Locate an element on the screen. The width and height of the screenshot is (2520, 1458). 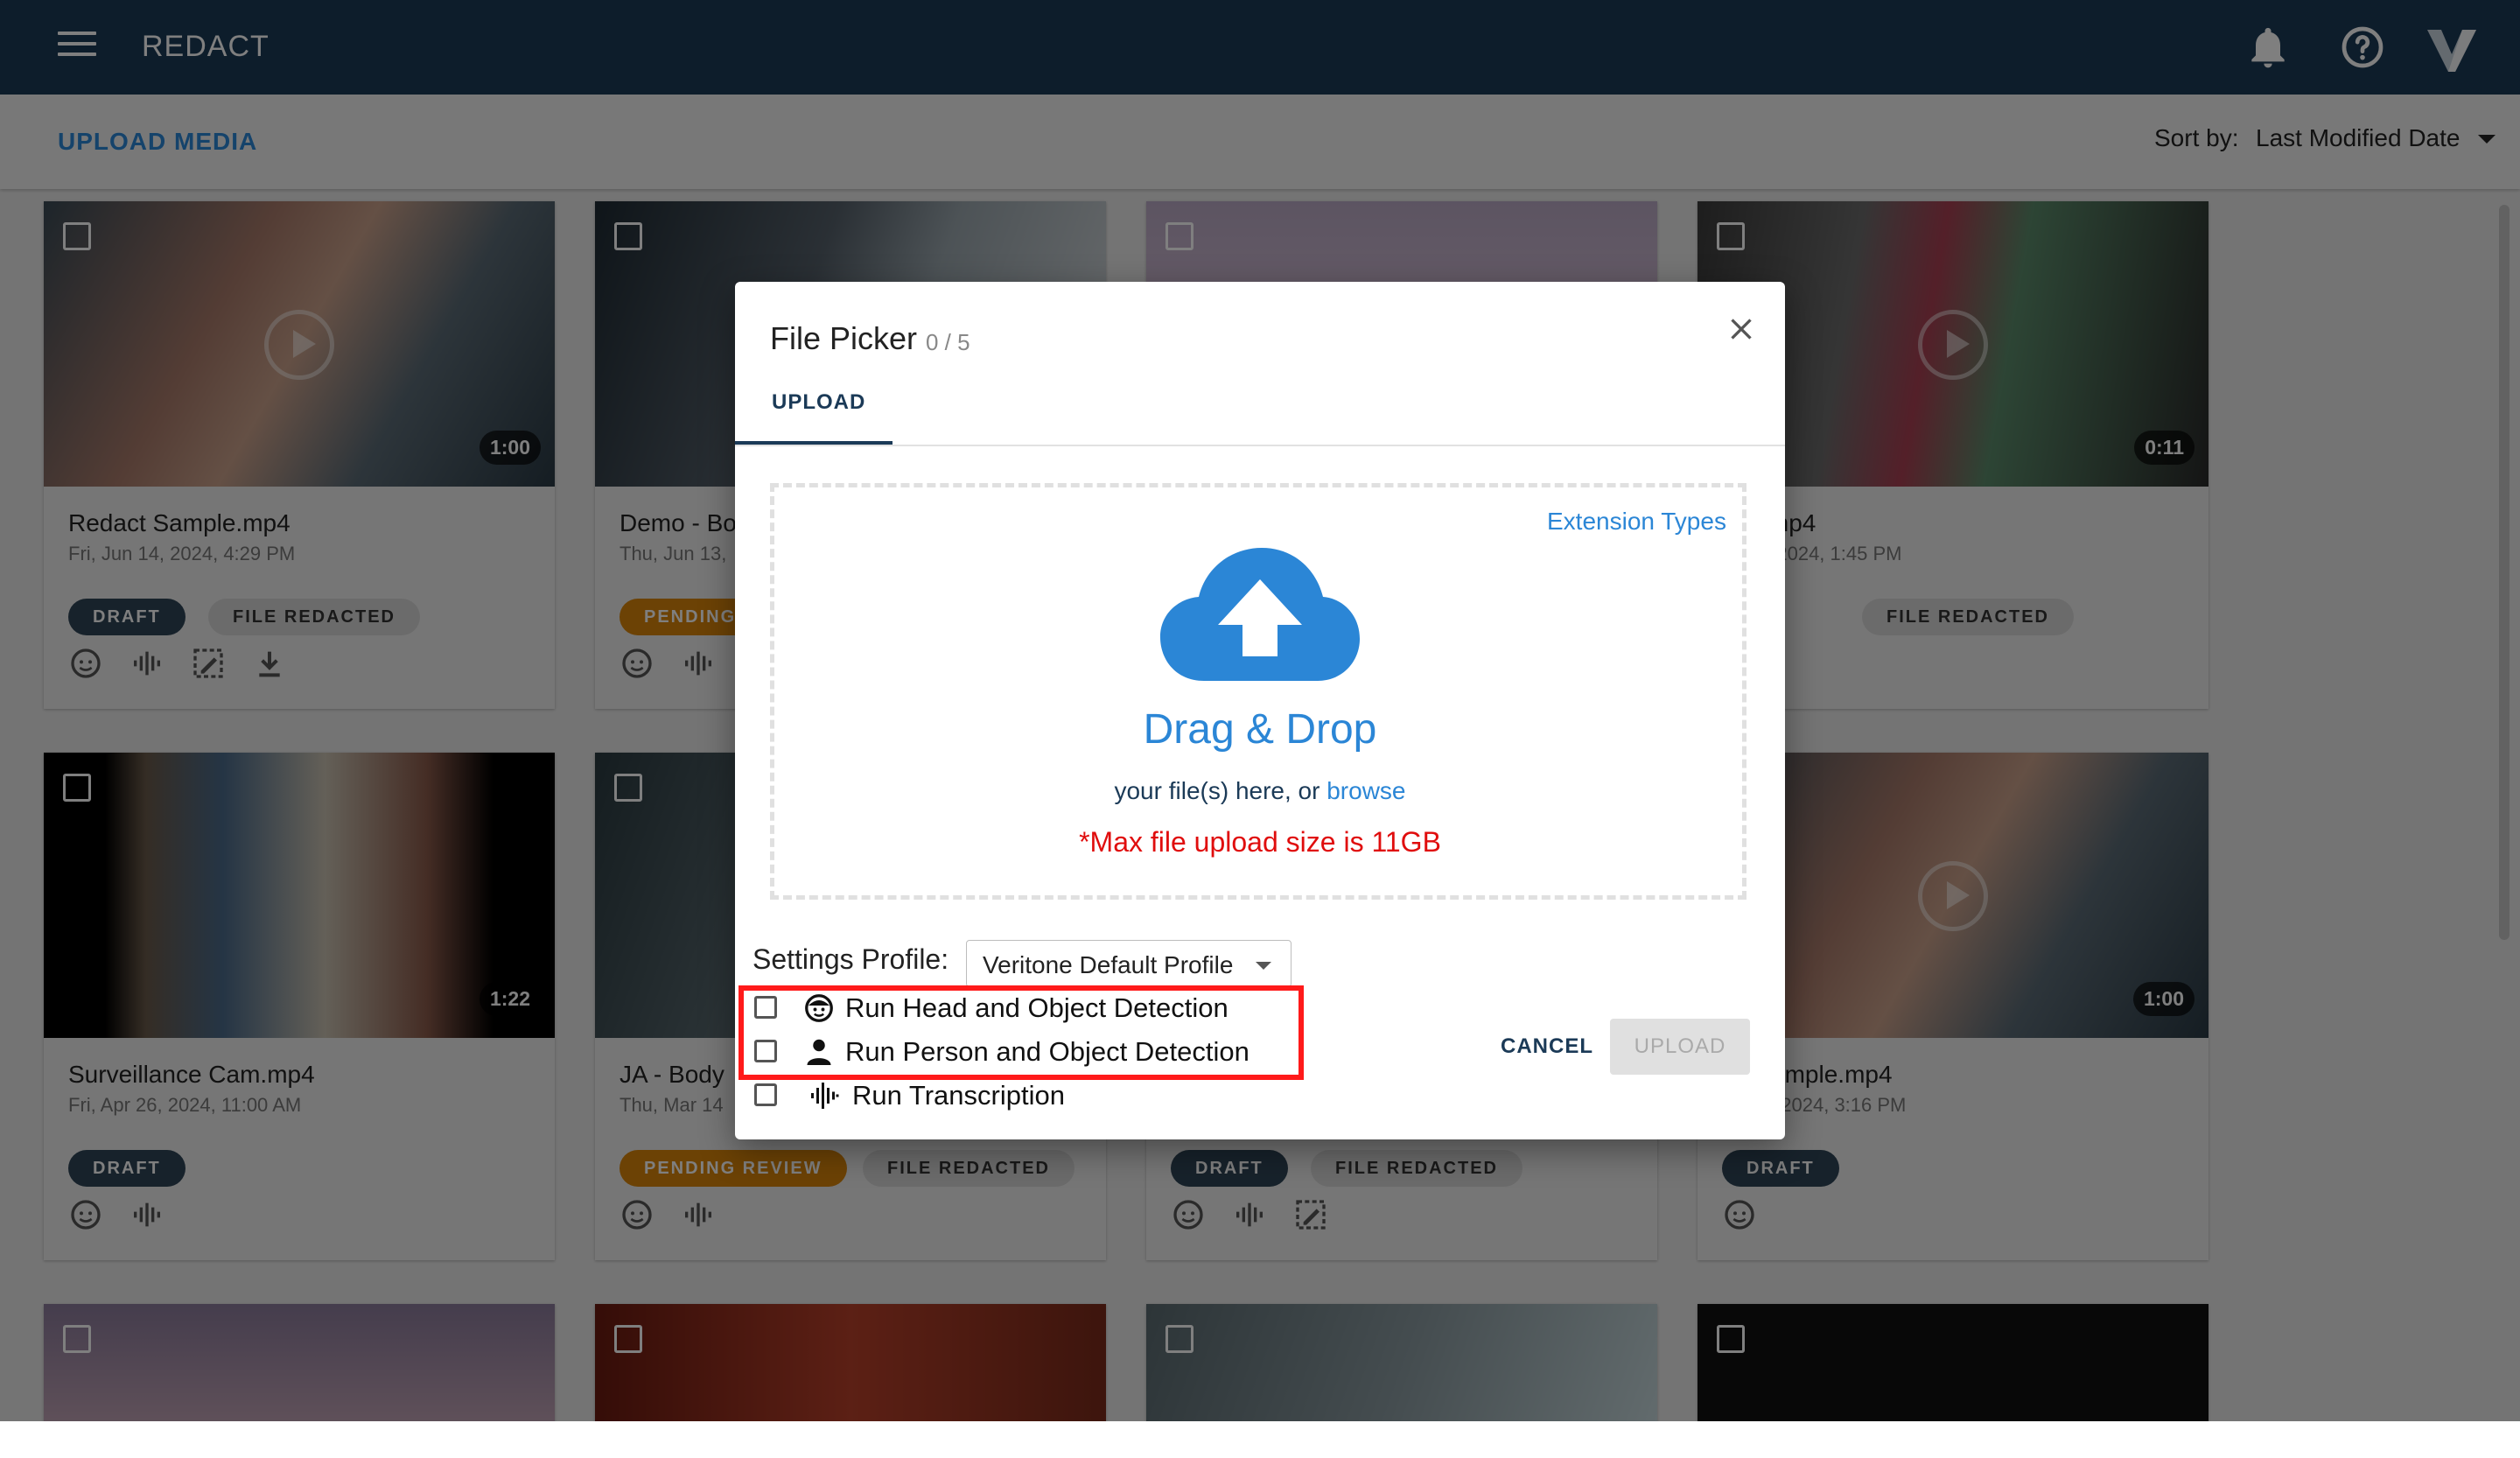
settings-profile-value: Veritone Default Profile is located at coordinates (1108, 965).